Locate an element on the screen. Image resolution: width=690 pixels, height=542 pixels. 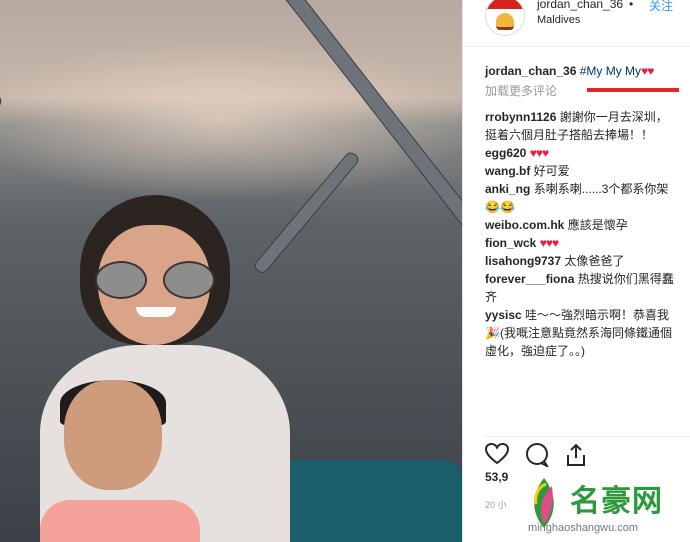
caption: jordan_chan_36 #My My My♥♥ is located at coordinates (587, 71).